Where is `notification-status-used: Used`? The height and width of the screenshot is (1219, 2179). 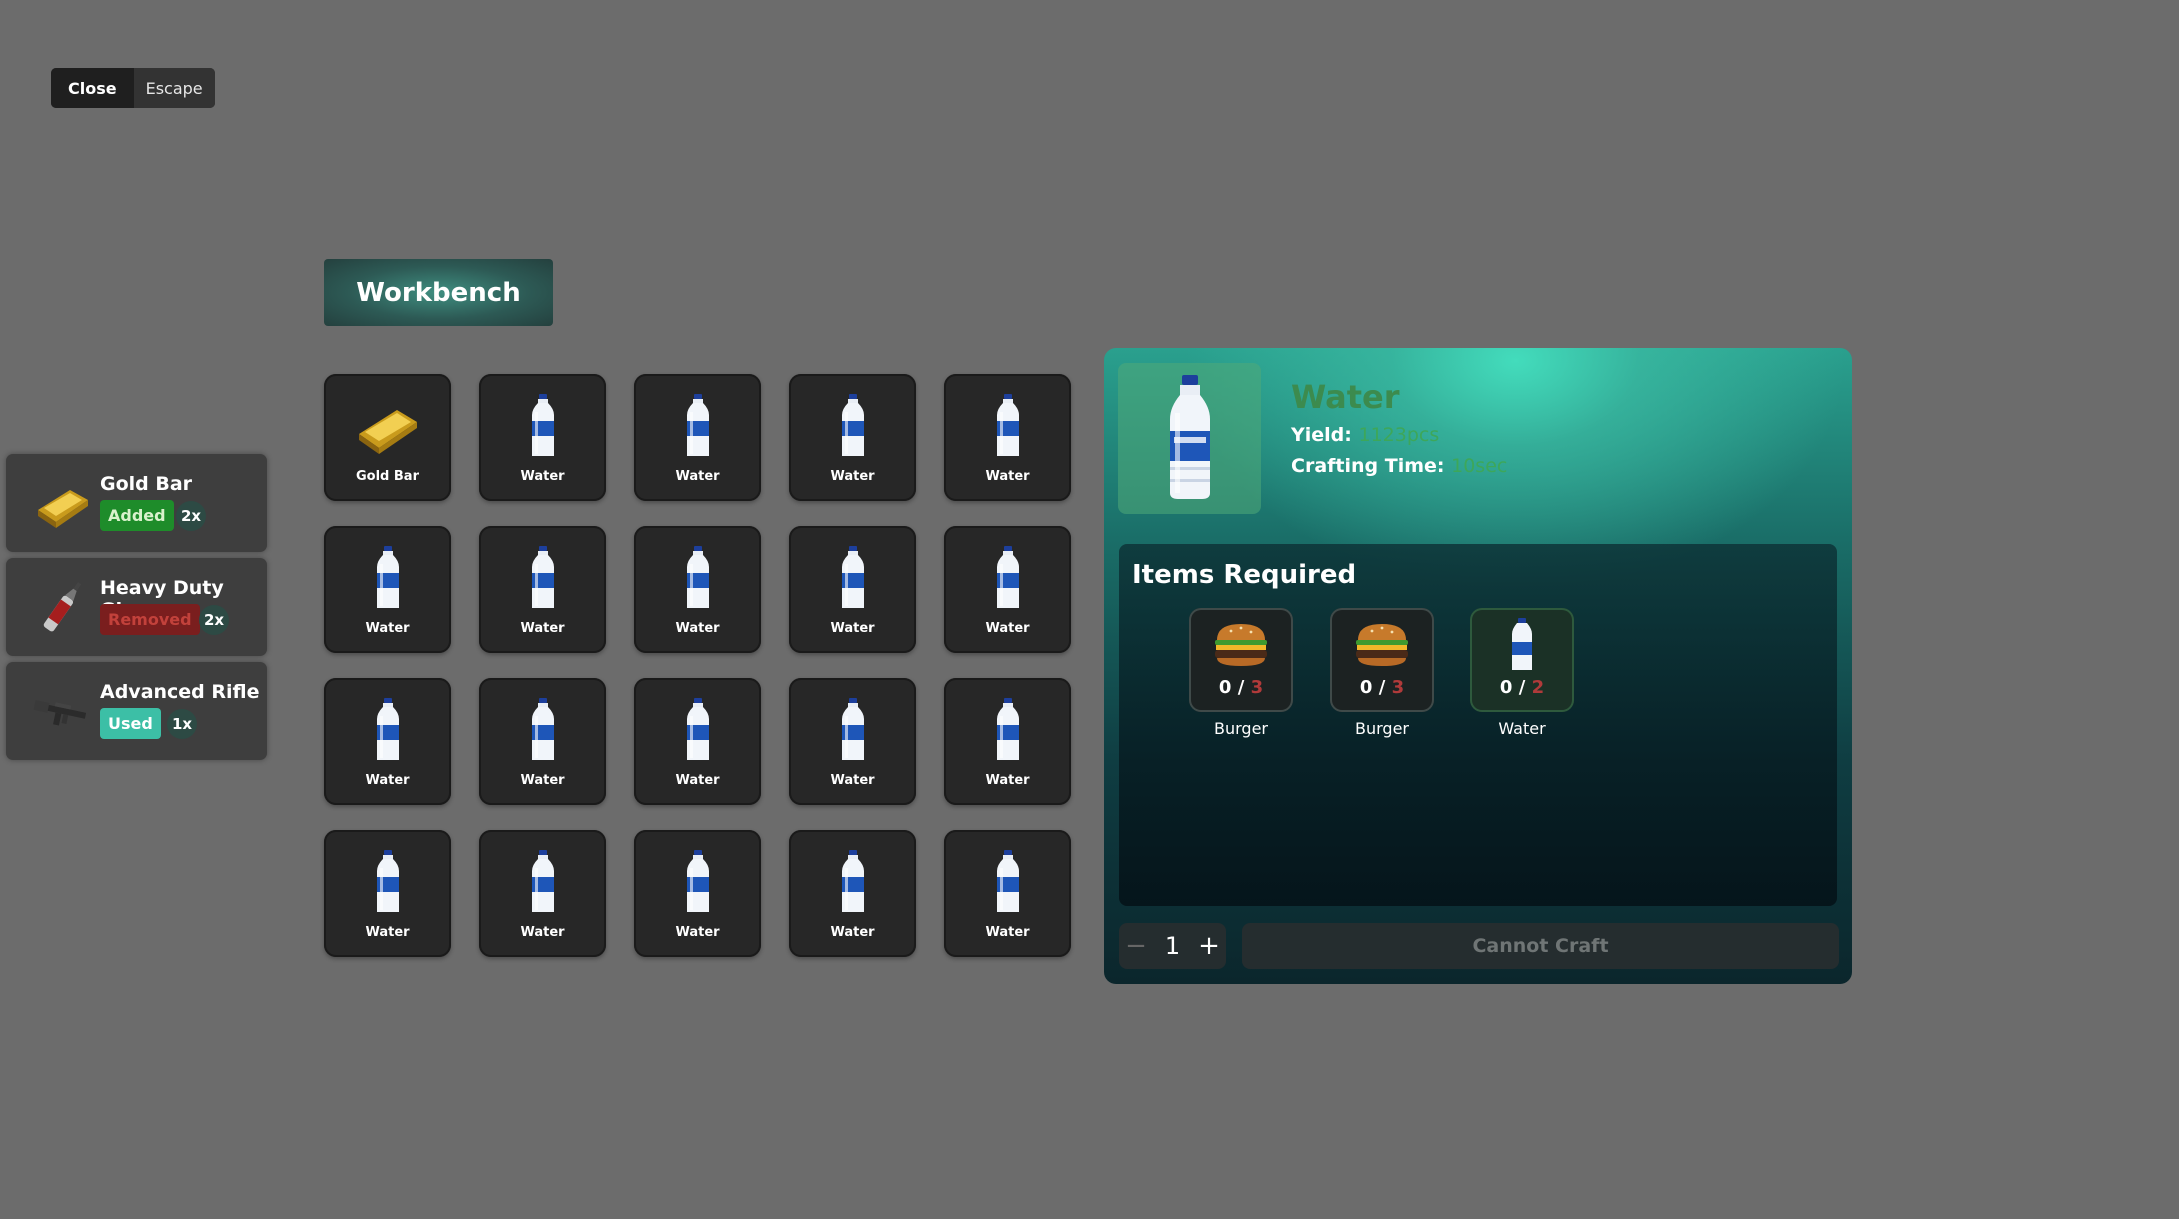 notification-status-used: Used is located at coordinates (130, 723).